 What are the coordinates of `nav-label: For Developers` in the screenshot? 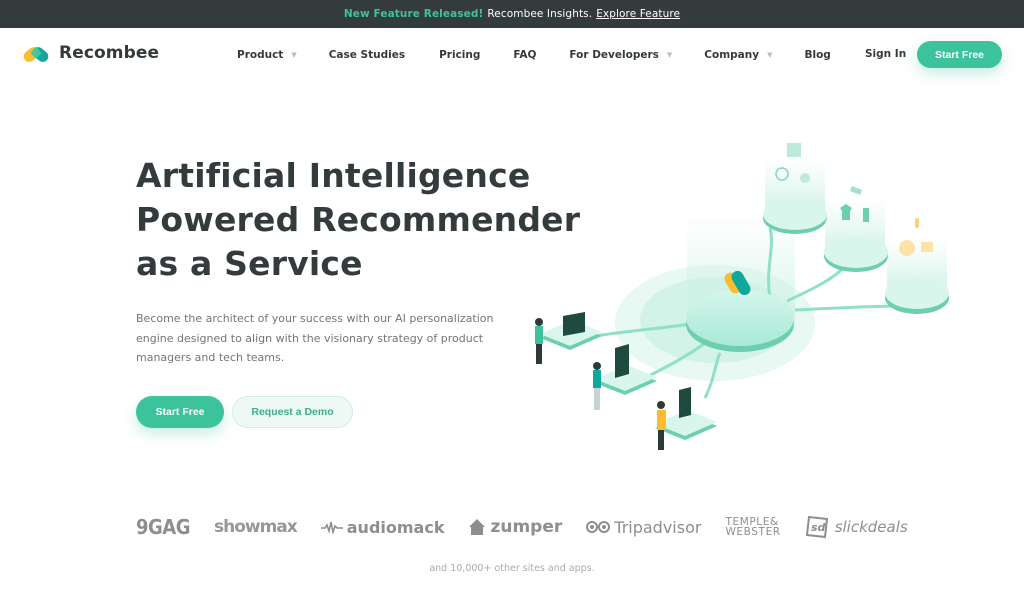 It's located at (614, 55).